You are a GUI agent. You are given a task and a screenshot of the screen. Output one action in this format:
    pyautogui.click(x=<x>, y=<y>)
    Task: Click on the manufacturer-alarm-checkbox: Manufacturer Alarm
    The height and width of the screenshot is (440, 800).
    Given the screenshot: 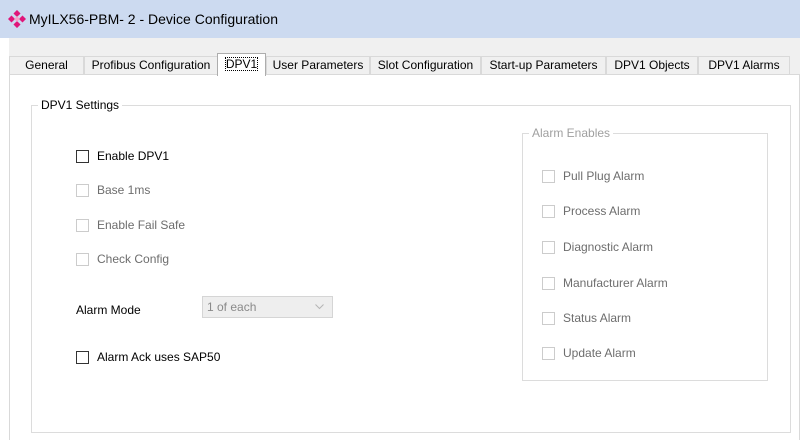 What is the action you would take?
    pyautogui.click(x=605, y=283)
    